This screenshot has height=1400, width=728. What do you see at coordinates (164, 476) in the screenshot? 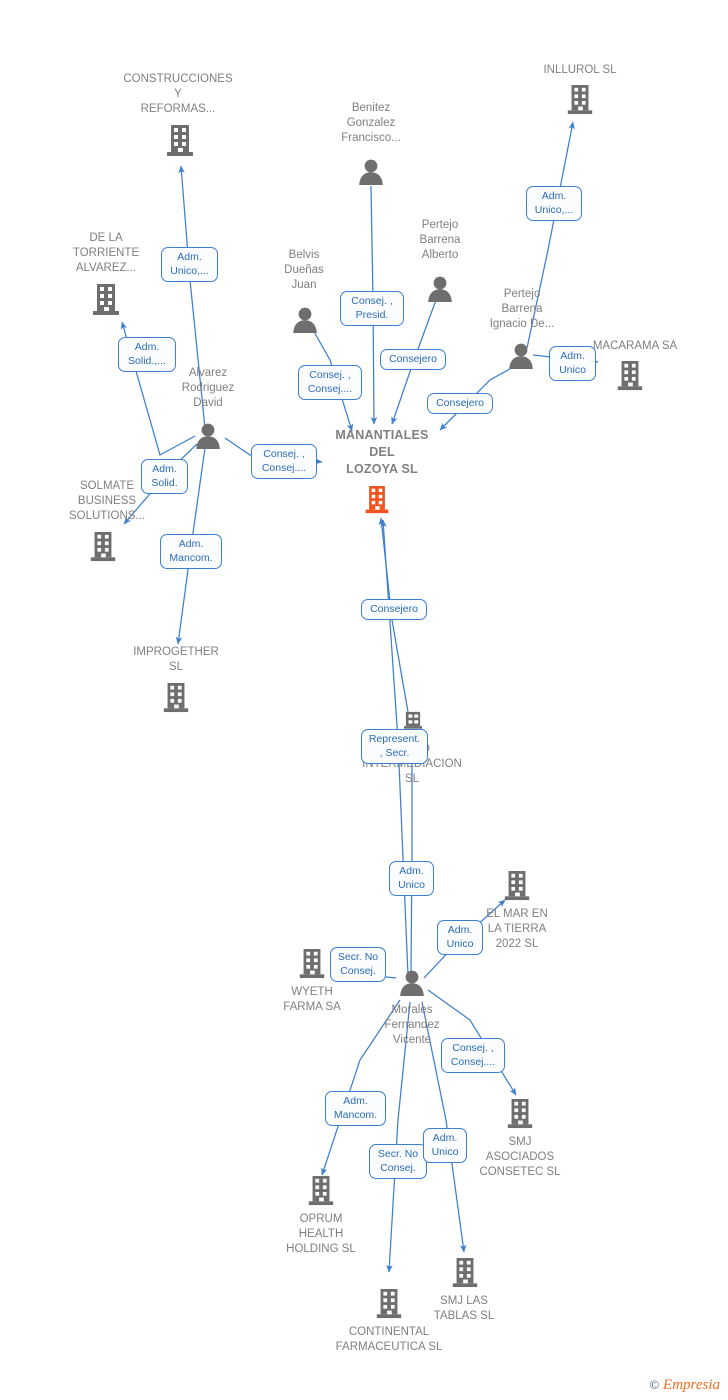
I see `relation-label-adm-solid-solmate: Adm. Solid.` at bounding box center [164, 476].